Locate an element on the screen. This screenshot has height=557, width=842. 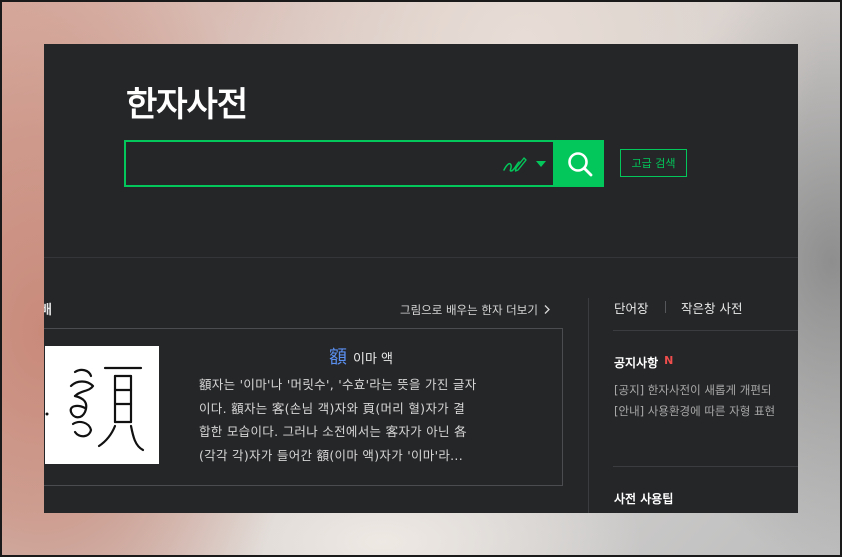
description-line: 額자는 '이마'나 '머릿수', '수효'라는 뜻을 가진 글자 is located at coordinates (338, 384).